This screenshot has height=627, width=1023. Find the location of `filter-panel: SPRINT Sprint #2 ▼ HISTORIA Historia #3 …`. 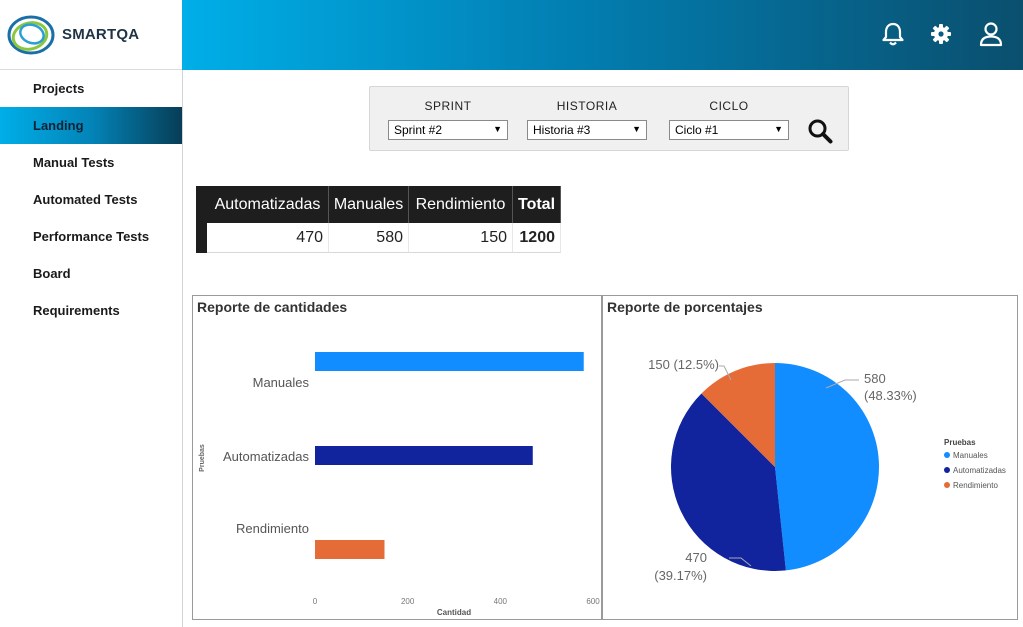

filter-panel: SPRINT Sprint #2 ▼ HISTORIA Historia #3 … is located at coordinates (609, 118).